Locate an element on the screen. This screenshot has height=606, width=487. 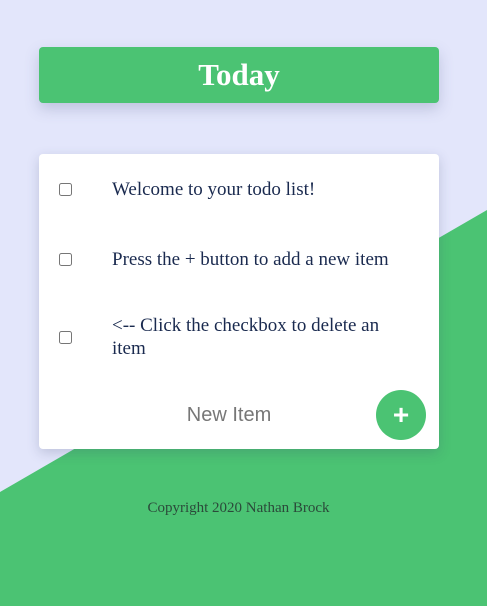
new-item-input is located at coordinates (229, 415).